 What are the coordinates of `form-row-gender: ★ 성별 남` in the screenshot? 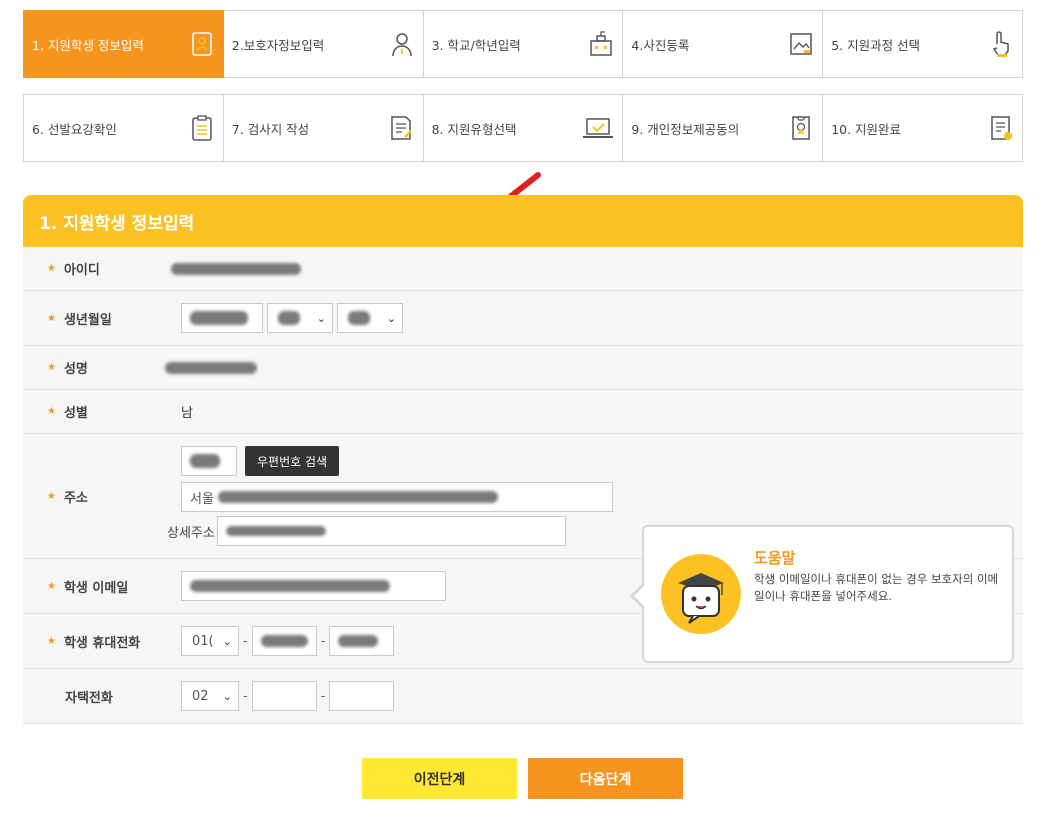 It's located at (523, 412).